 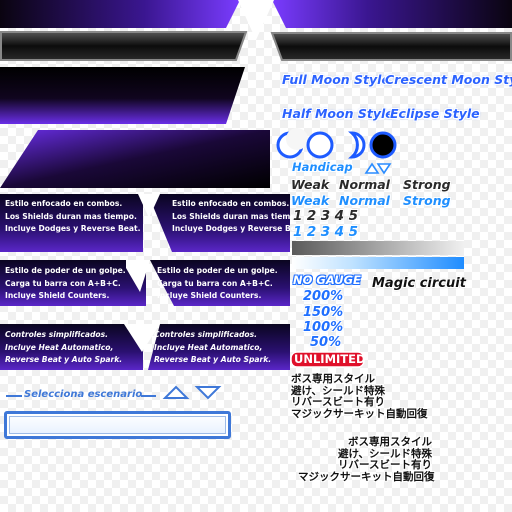 I want to click on handicap-strong-blue: Strong, so click(x=427, y=200).